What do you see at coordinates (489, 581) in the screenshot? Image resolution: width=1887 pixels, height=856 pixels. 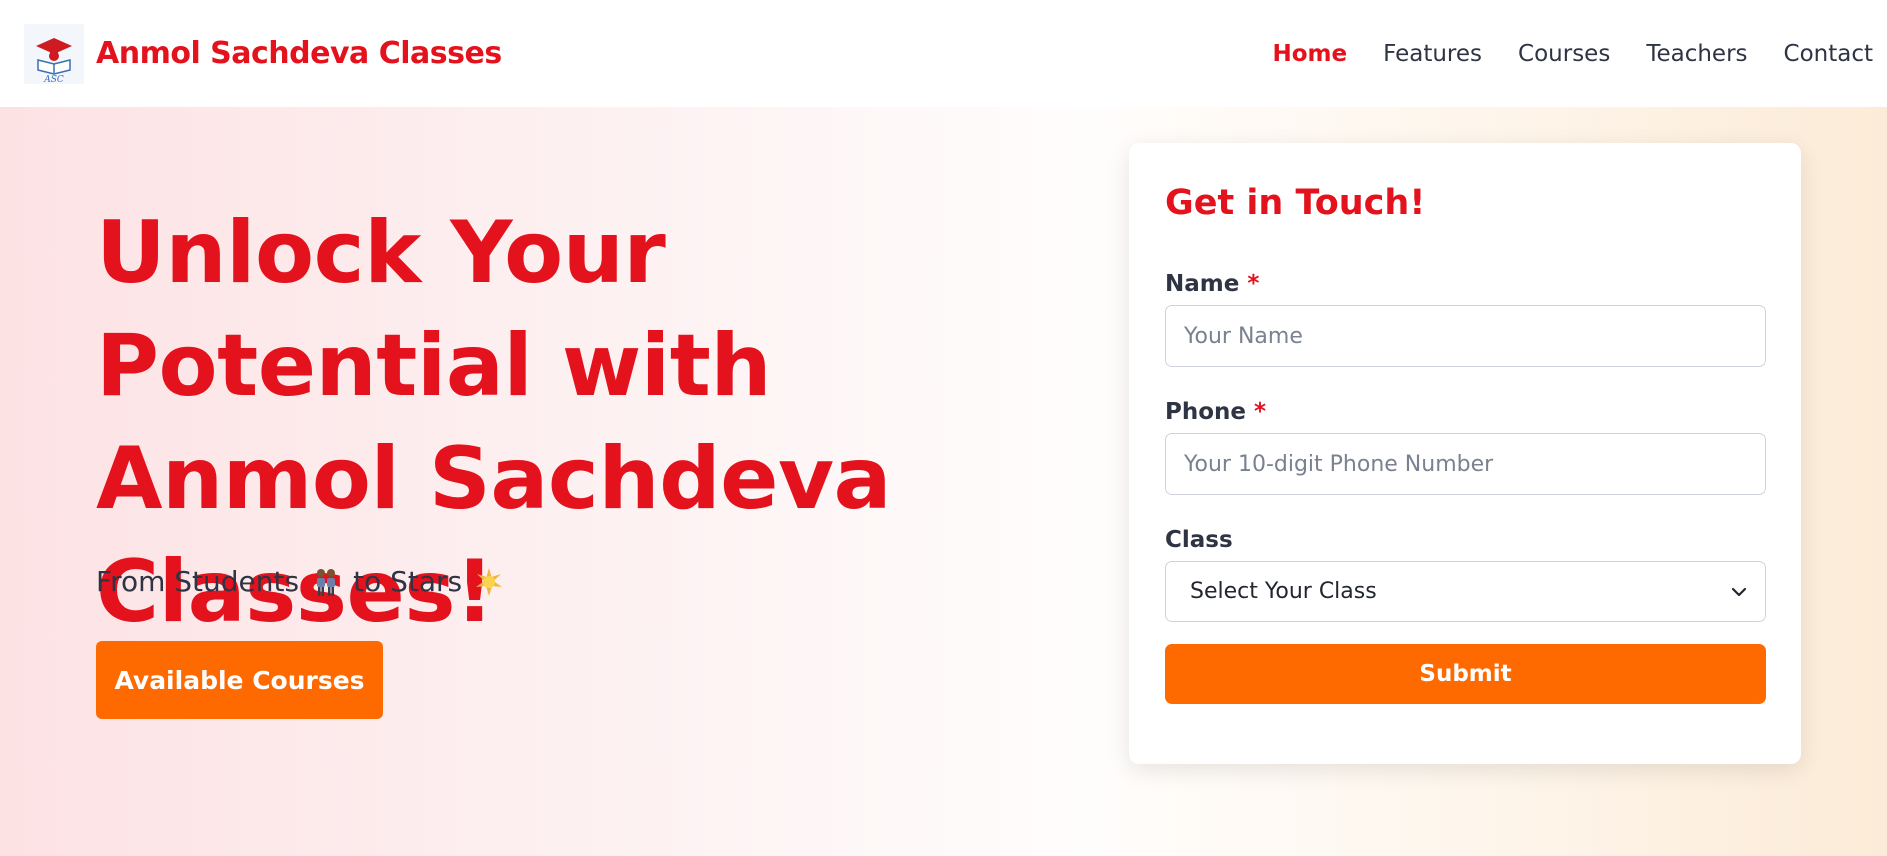 I see `star-icon` at bounding box center [489, 581].